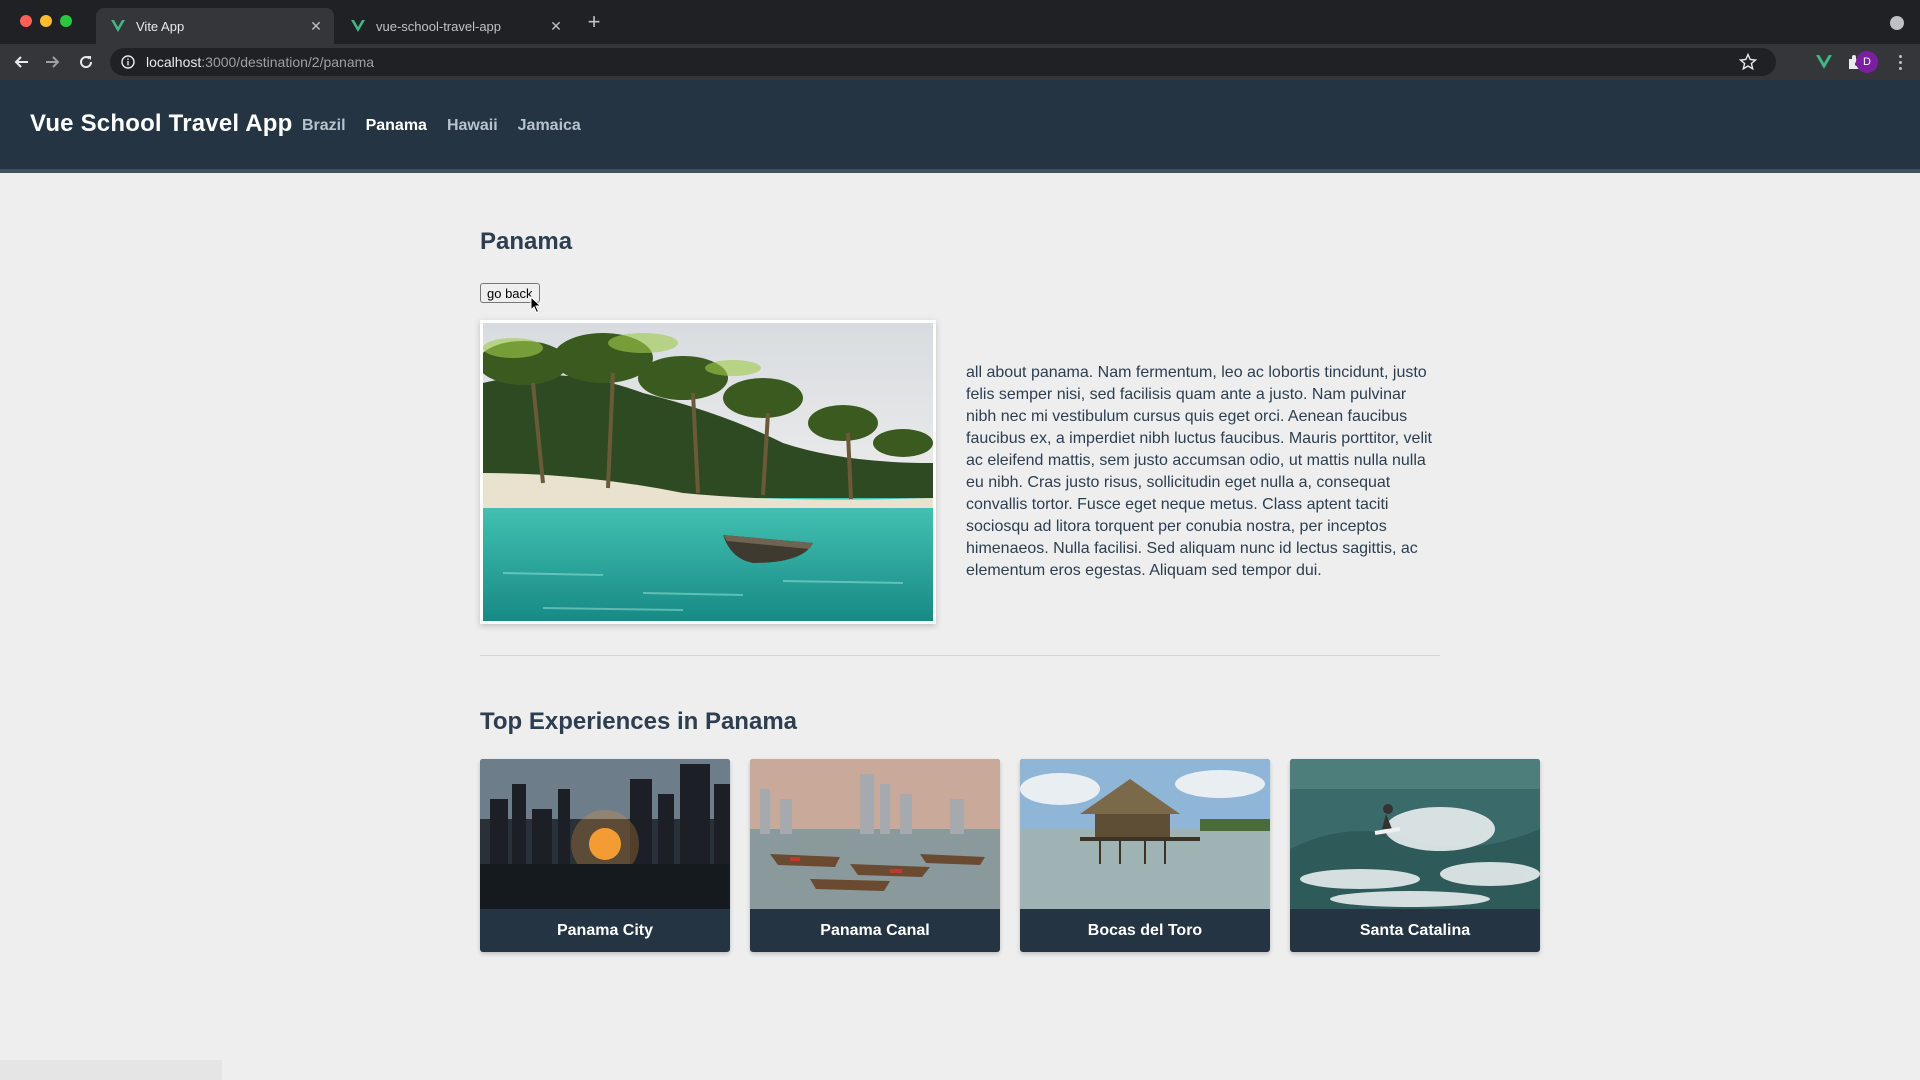 This screenshot has height=1080, width=1920. Describe the element at coordinates (1897, 23) in the screenshot. I see `tab-search-icon` at that location.